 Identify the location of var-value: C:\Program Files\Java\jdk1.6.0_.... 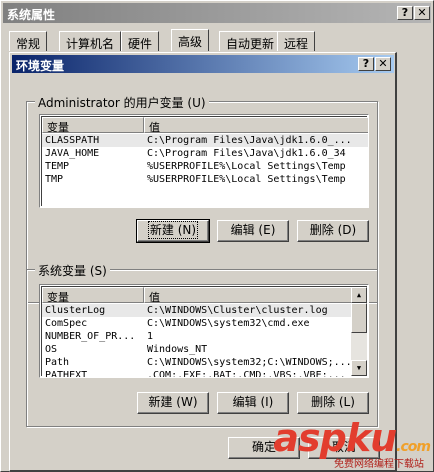
(256, 140).